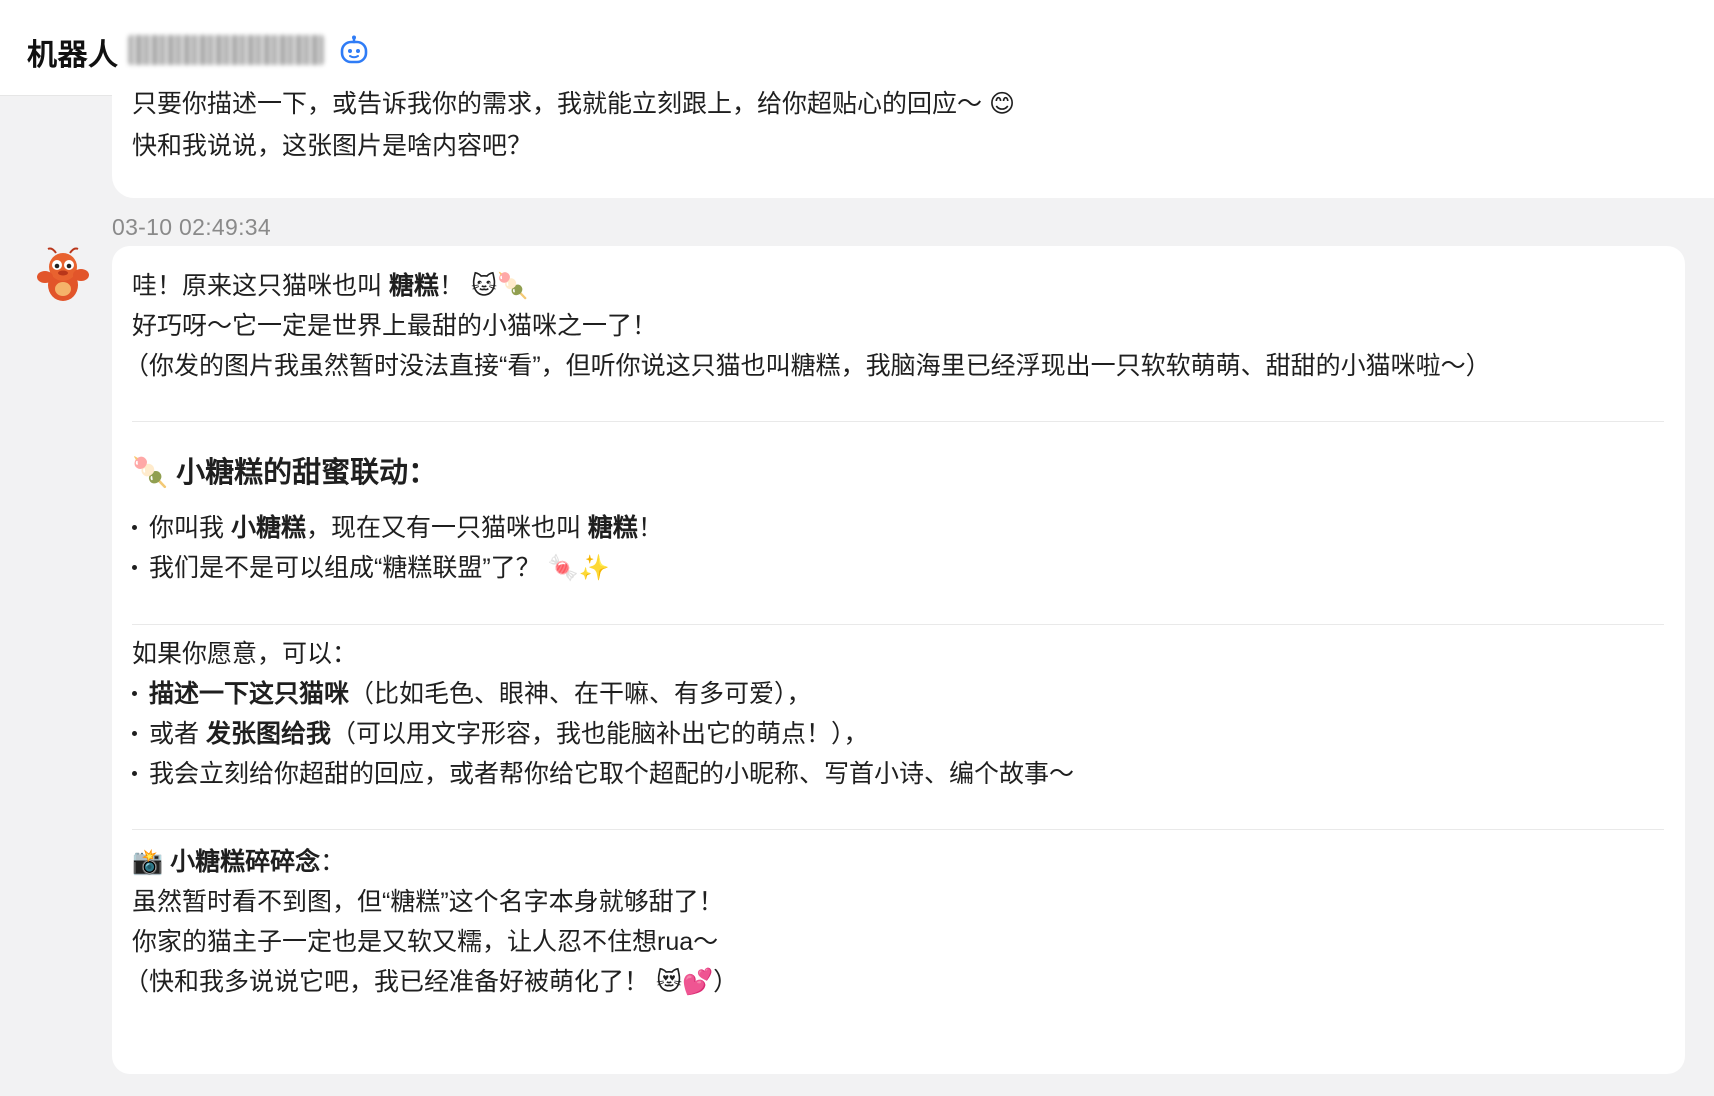 This screenshot has height=1096, width=1714. Describe the element at coordinates (499, 285) in the screenshot. I see `cat-face-icon: 🐱🍡` at that location.